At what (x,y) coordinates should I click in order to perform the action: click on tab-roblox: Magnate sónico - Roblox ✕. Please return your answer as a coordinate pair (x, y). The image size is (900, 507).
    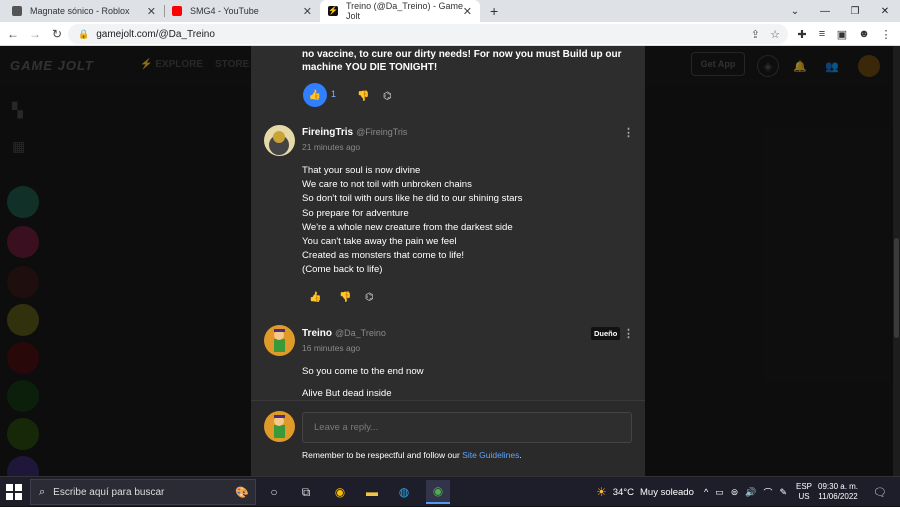
    Looking at the image, I should click on (84, 11).